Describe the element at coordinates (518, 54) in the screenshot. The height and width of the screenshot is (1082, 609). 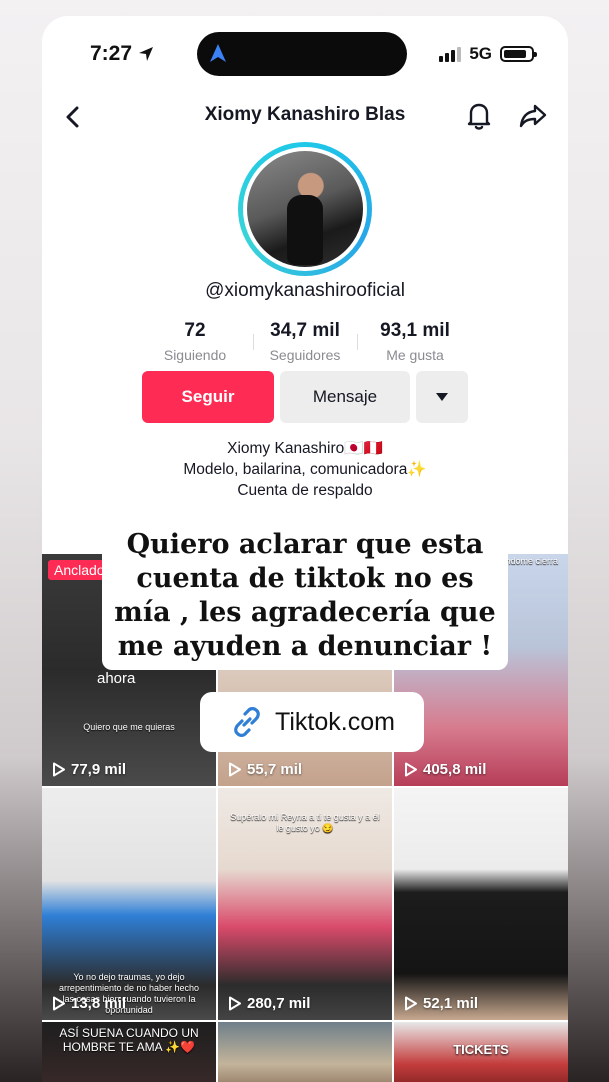
I see `battery-icon` at that location.